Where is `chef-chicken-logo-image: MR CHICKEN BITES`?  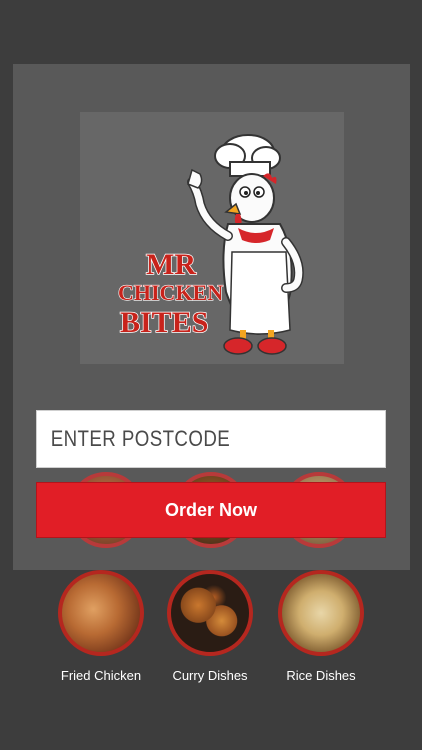
chef-chicken-logo-image: MR CHICKEN BITES is located at coordinates (210, 244).